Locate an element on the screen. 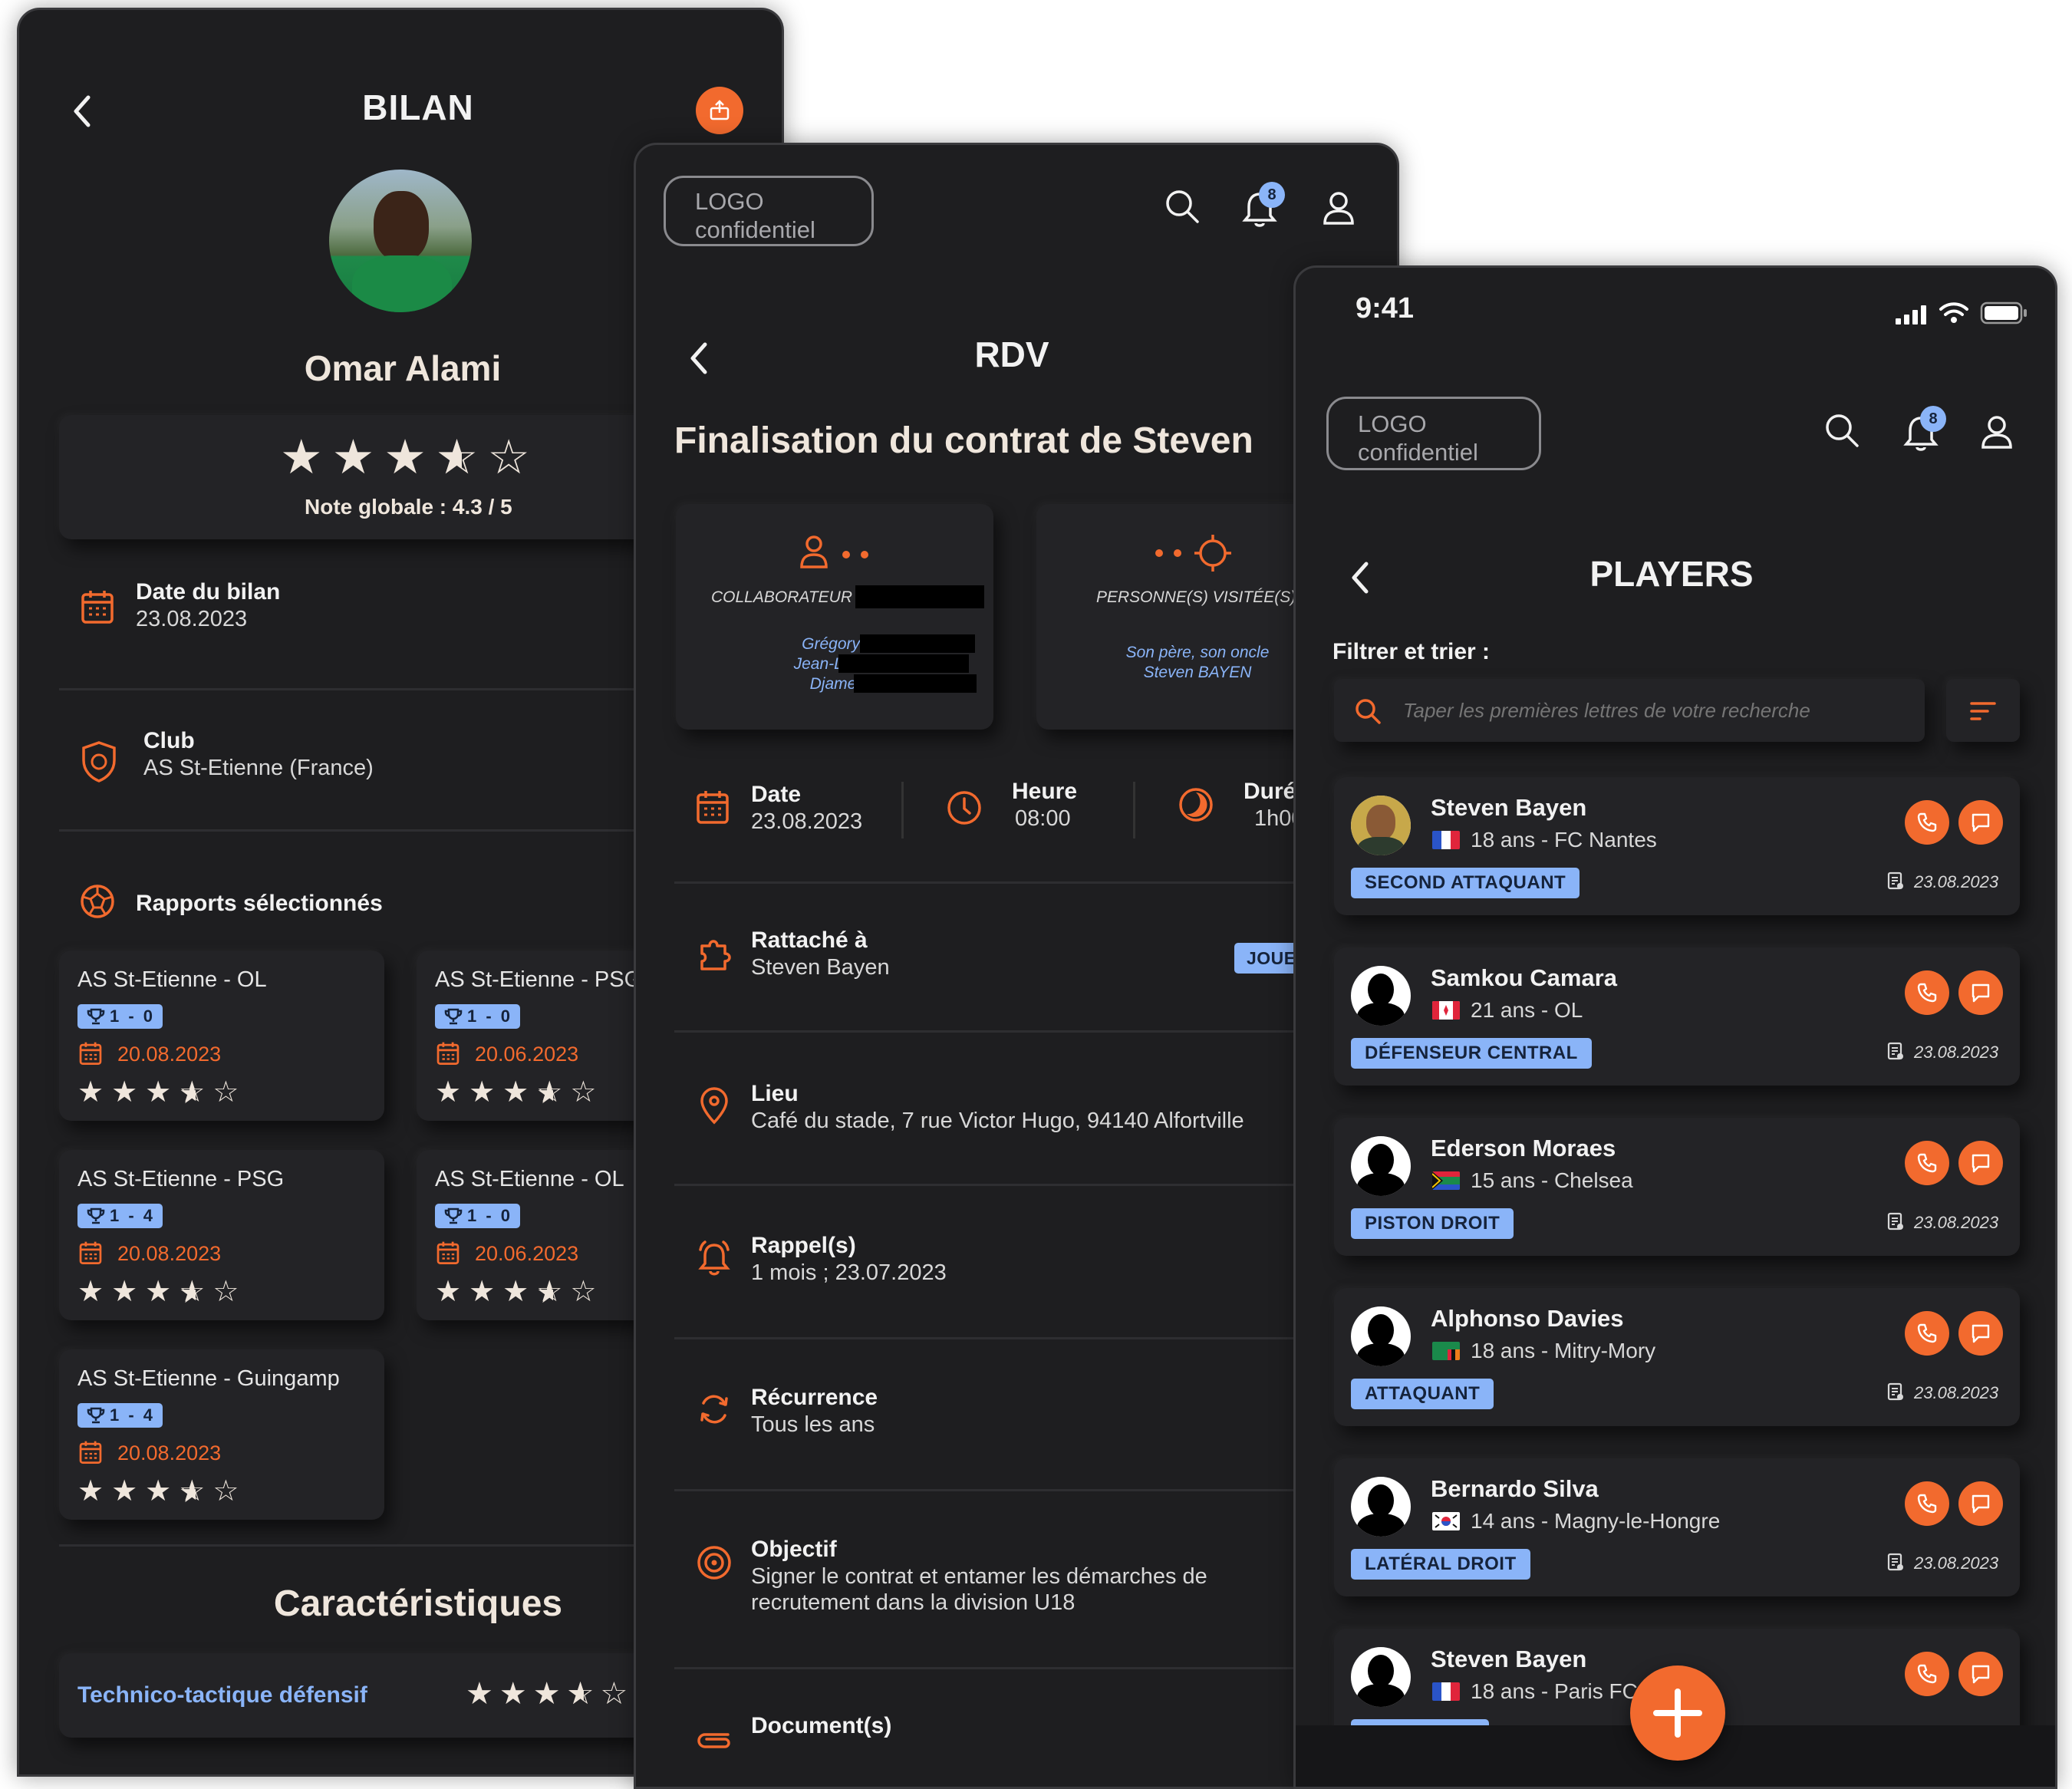 This screenshot has height=1789, width=2072. report-match: AS St-Etienne - OL is located at coordinates (529, 1179).